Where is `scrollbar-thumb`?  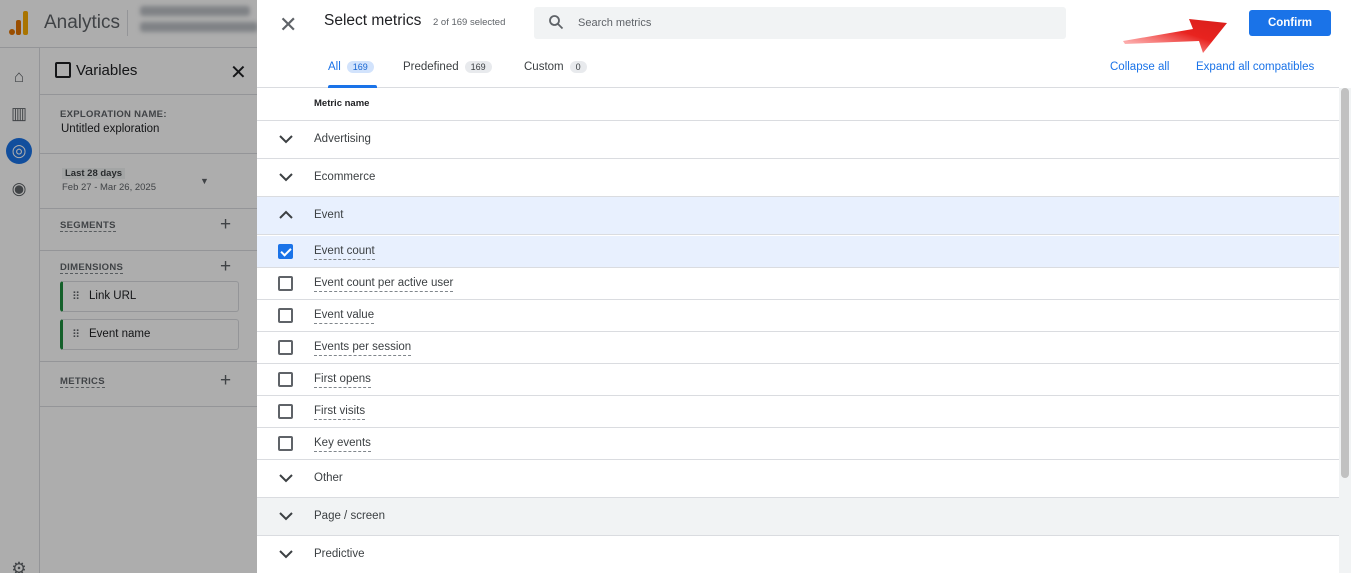 scrollbar-thumb is located at coordinates (1345, 283).